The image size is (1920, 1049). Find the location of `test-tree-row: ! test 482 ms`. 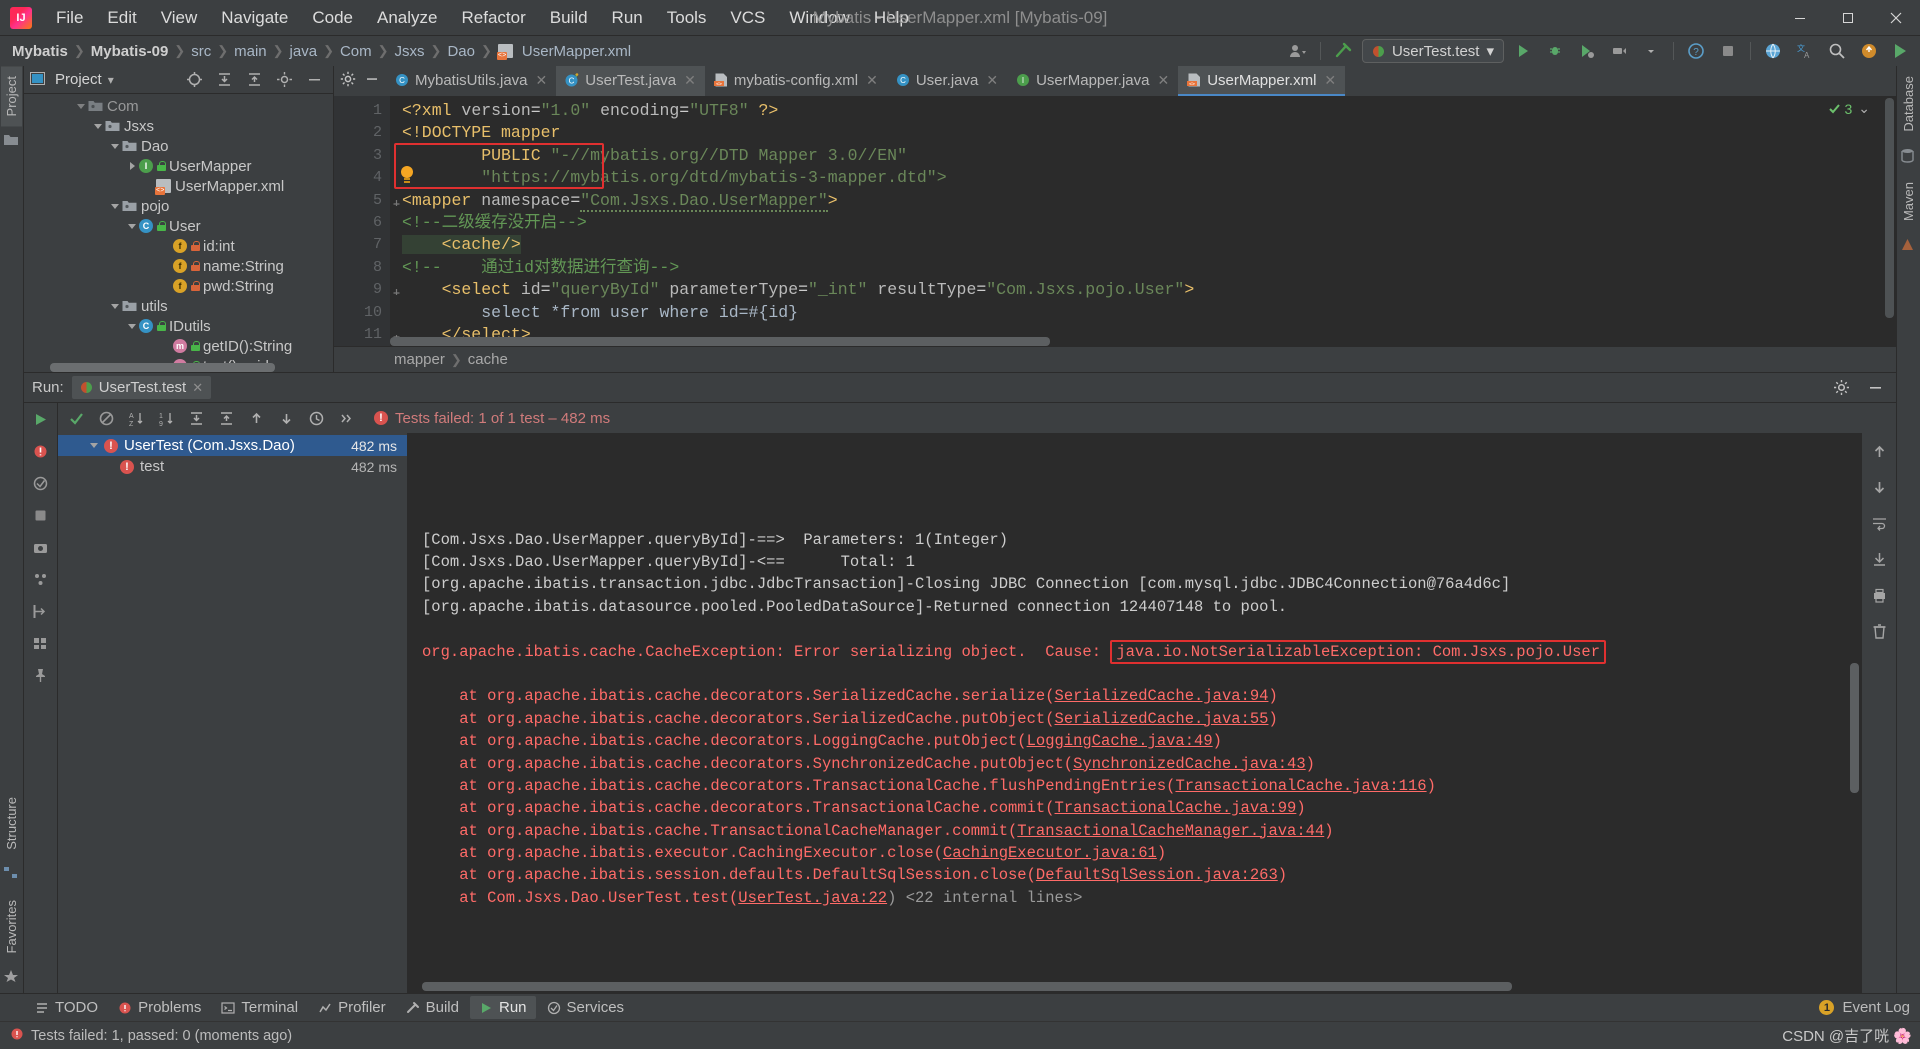

test-tree-row: ! test 482 ms is located at coordinates (232, 466).